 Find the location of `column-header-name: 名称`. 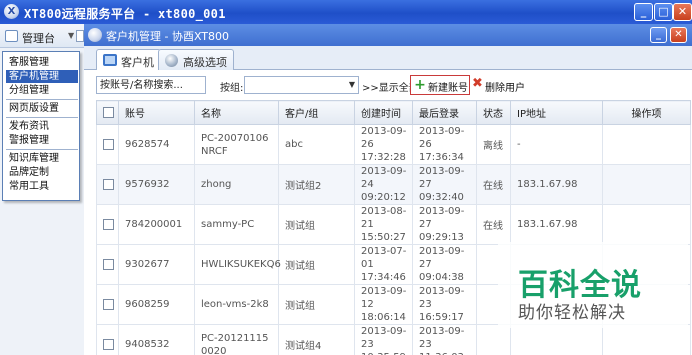

column-header-name: 名称 is located at coordinates (236, 112).